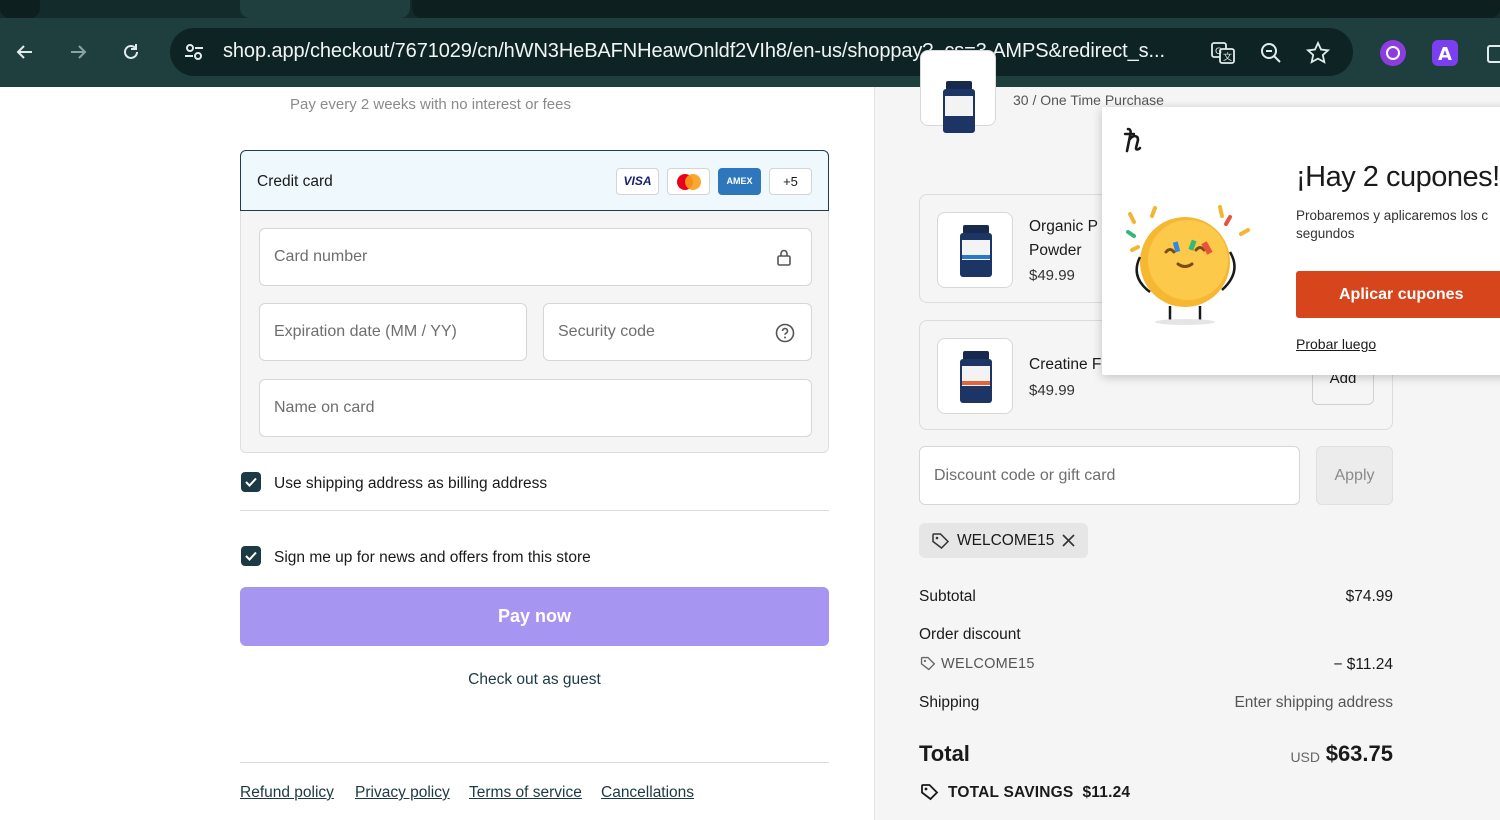 The height and width of the screenshot is (820, 1500). What do you see at coordinates (78, 52) in the screenshot?
I see `forward-icon` at bounding box center [78, 52].